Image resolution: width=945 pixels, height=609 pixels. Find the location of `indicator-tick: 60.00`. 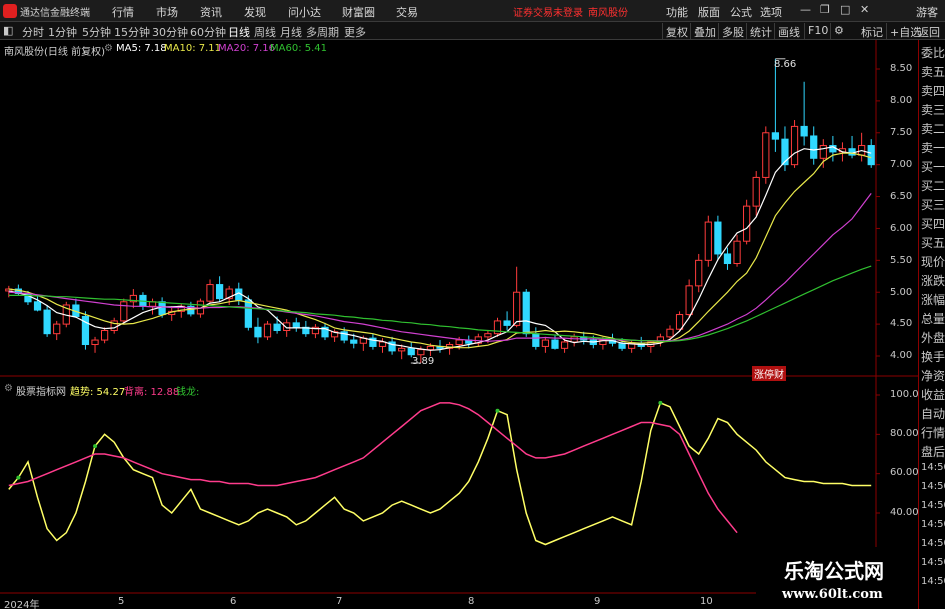

indicator-tick: 60.00 is located at coordinates (904, 472).